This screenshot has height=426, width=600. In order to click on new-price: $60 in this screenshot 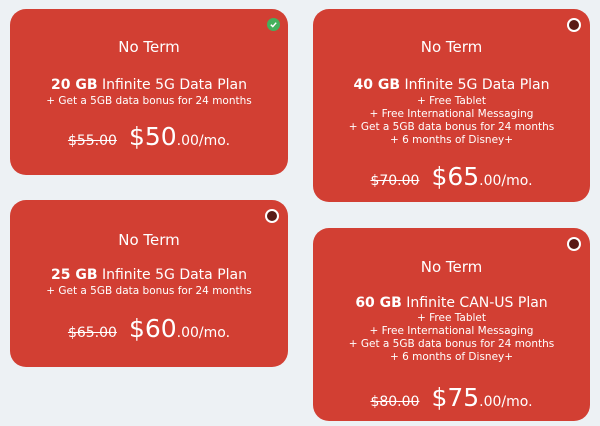, I will do `click(152, 328)`.